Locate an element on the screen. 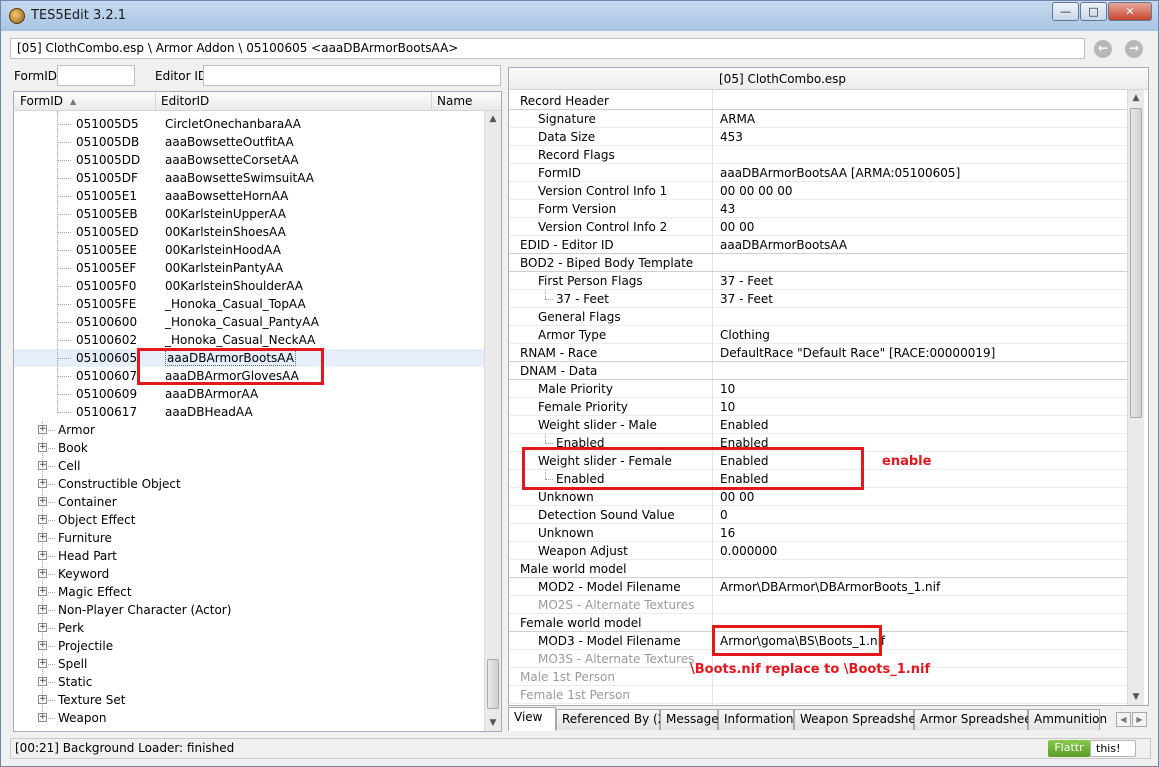  field-value: 16 is located at coordinates (727, 533).